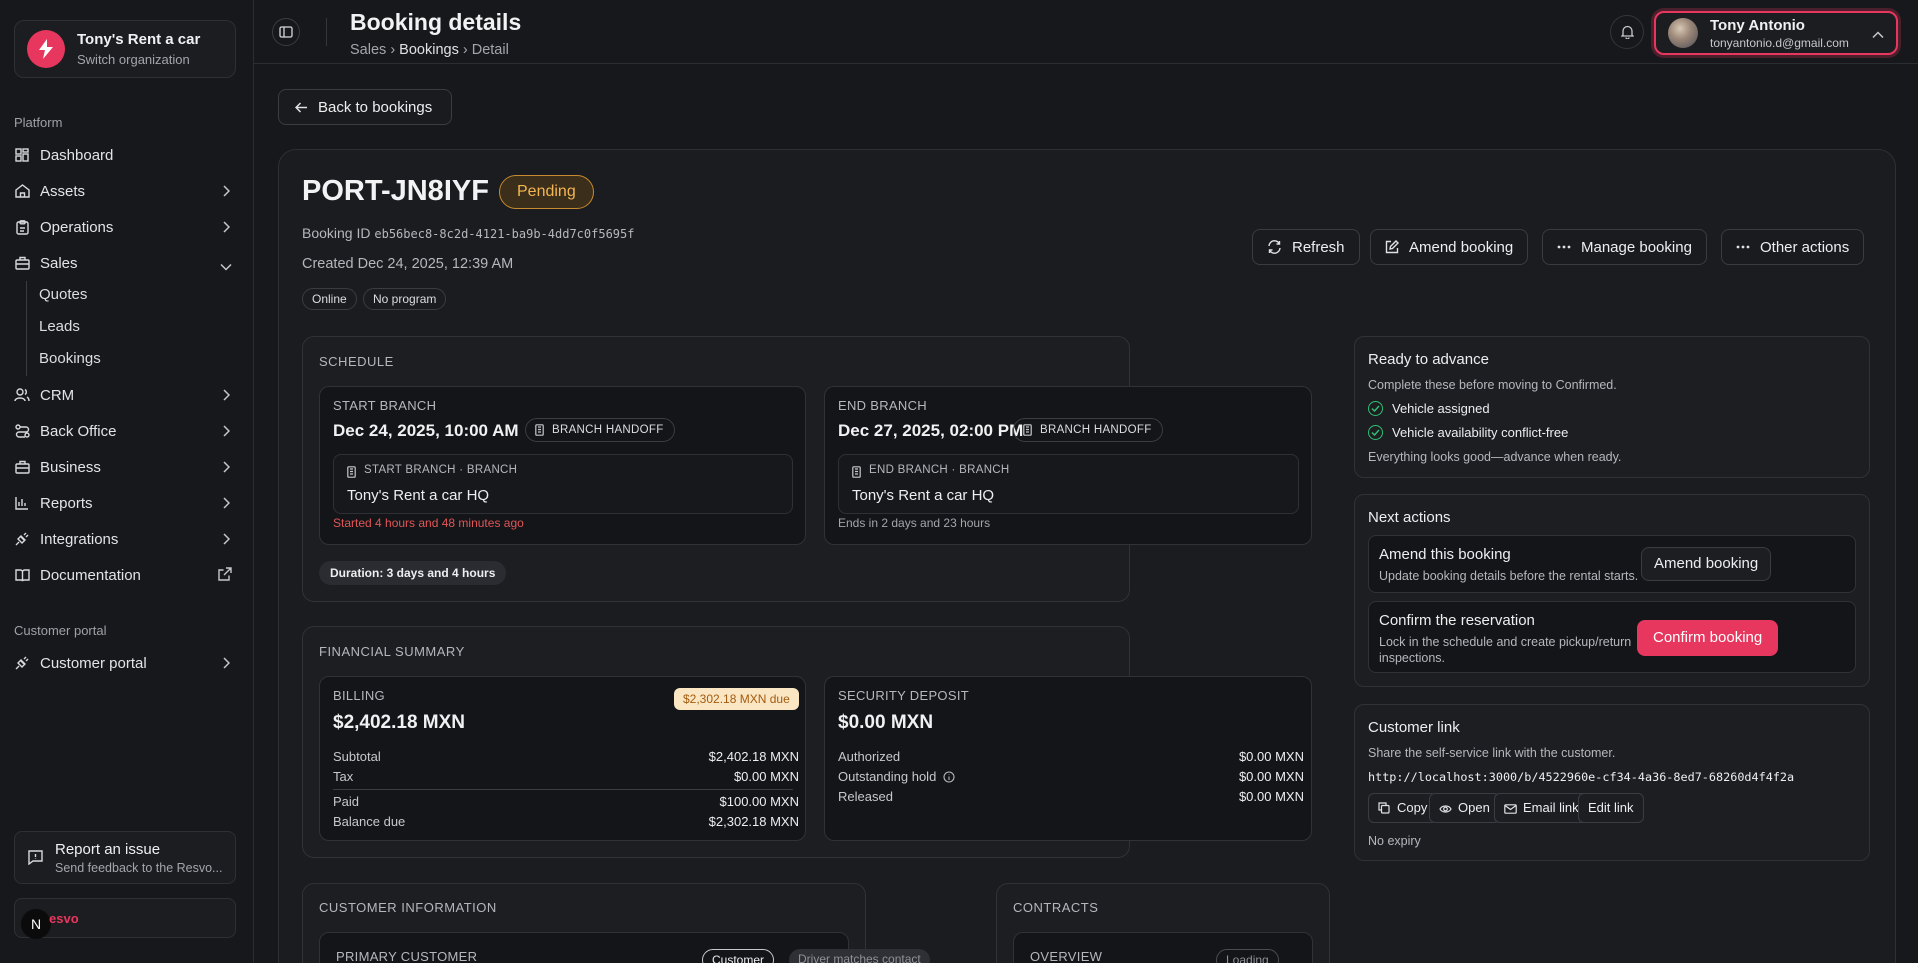  I want to click on brand-logo-icon: N, so click(36, 924).